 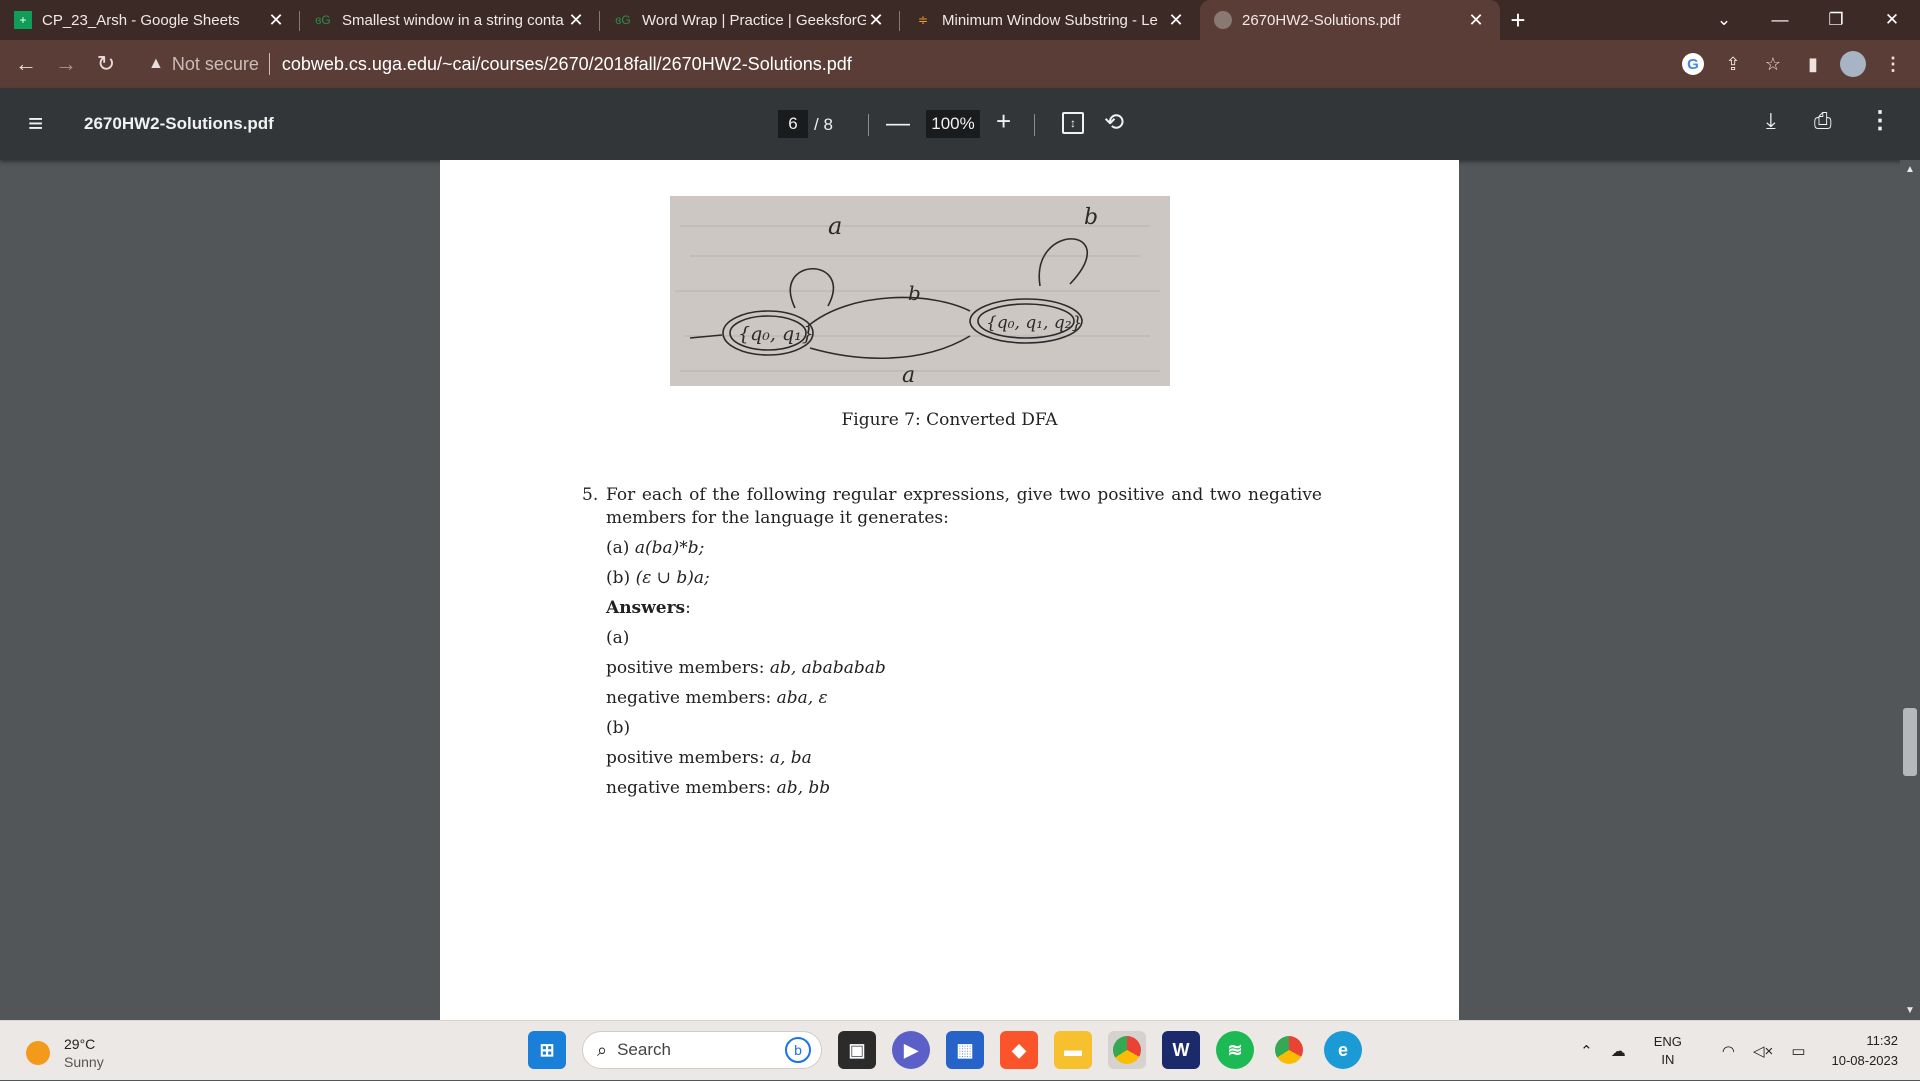 I want to click on tab-title: Minimum Window Substring - Le, so click(x=1050, y=20).